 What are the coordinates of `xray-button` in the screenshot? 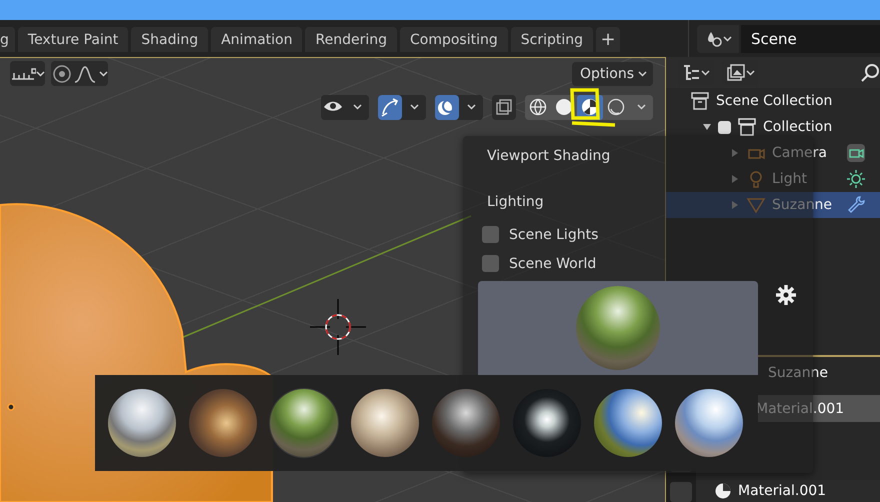 It's located at (504, 107).